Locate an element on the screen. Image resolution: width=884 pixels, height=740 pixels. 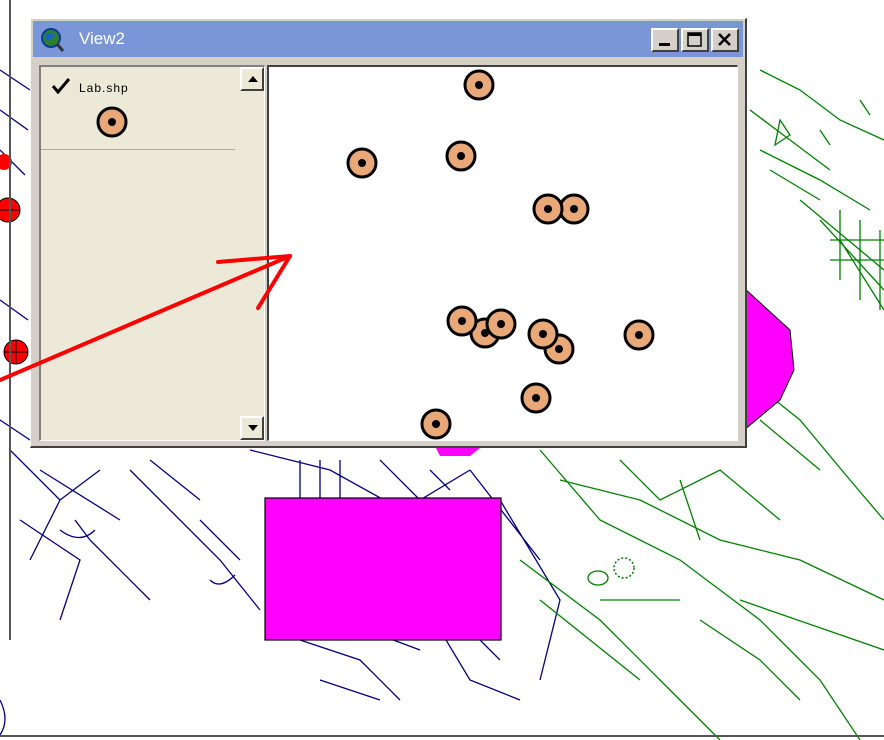
scroll-down-button is located at coordinates (252, 428).